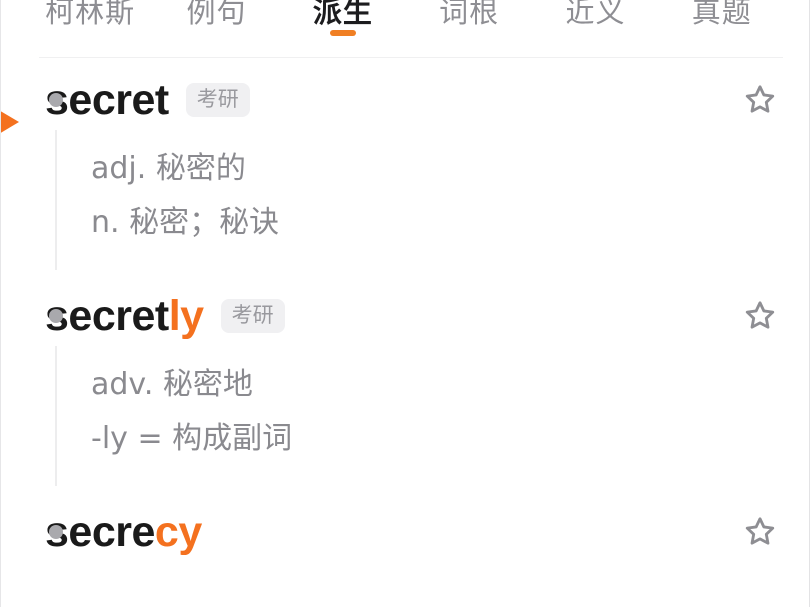 The width and height of the screenshot is (810, 607). Describe the element at coordinates (172, 384) in the screenshot. I see `definition-line: adv. 秘密地` at that location.